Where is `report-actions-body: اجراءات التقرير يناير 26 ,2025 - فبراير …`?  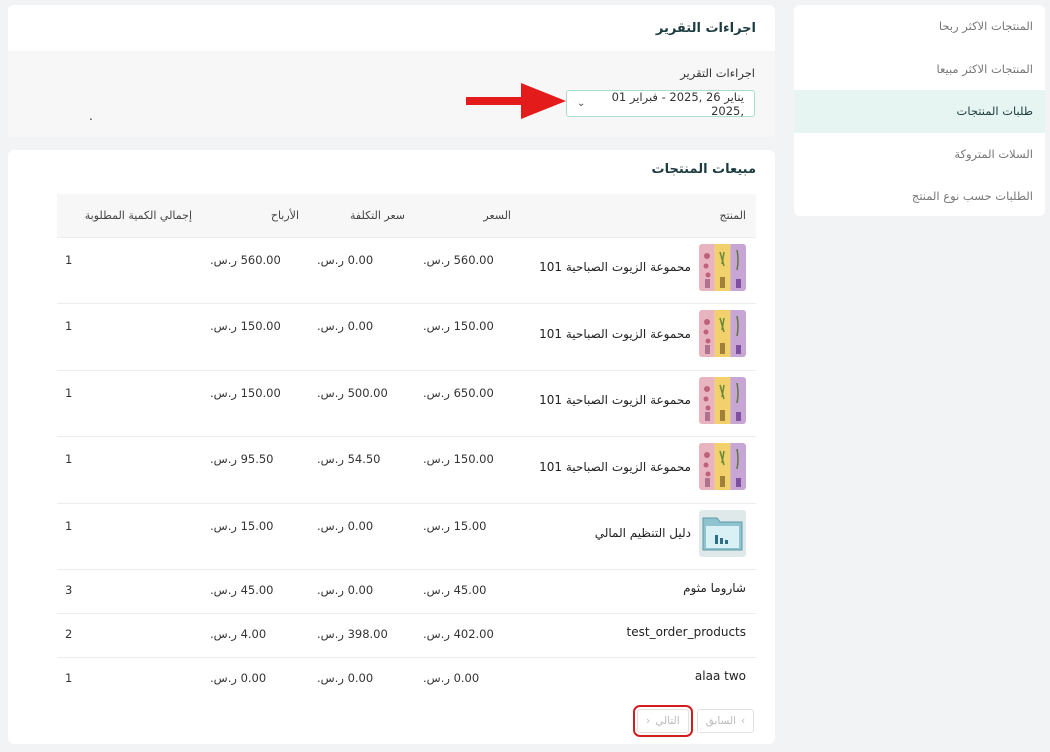
report-actions-body: اجراءات التقرير يناير 26 ,2025 - فبراير … is located at coordinates (391, 94).